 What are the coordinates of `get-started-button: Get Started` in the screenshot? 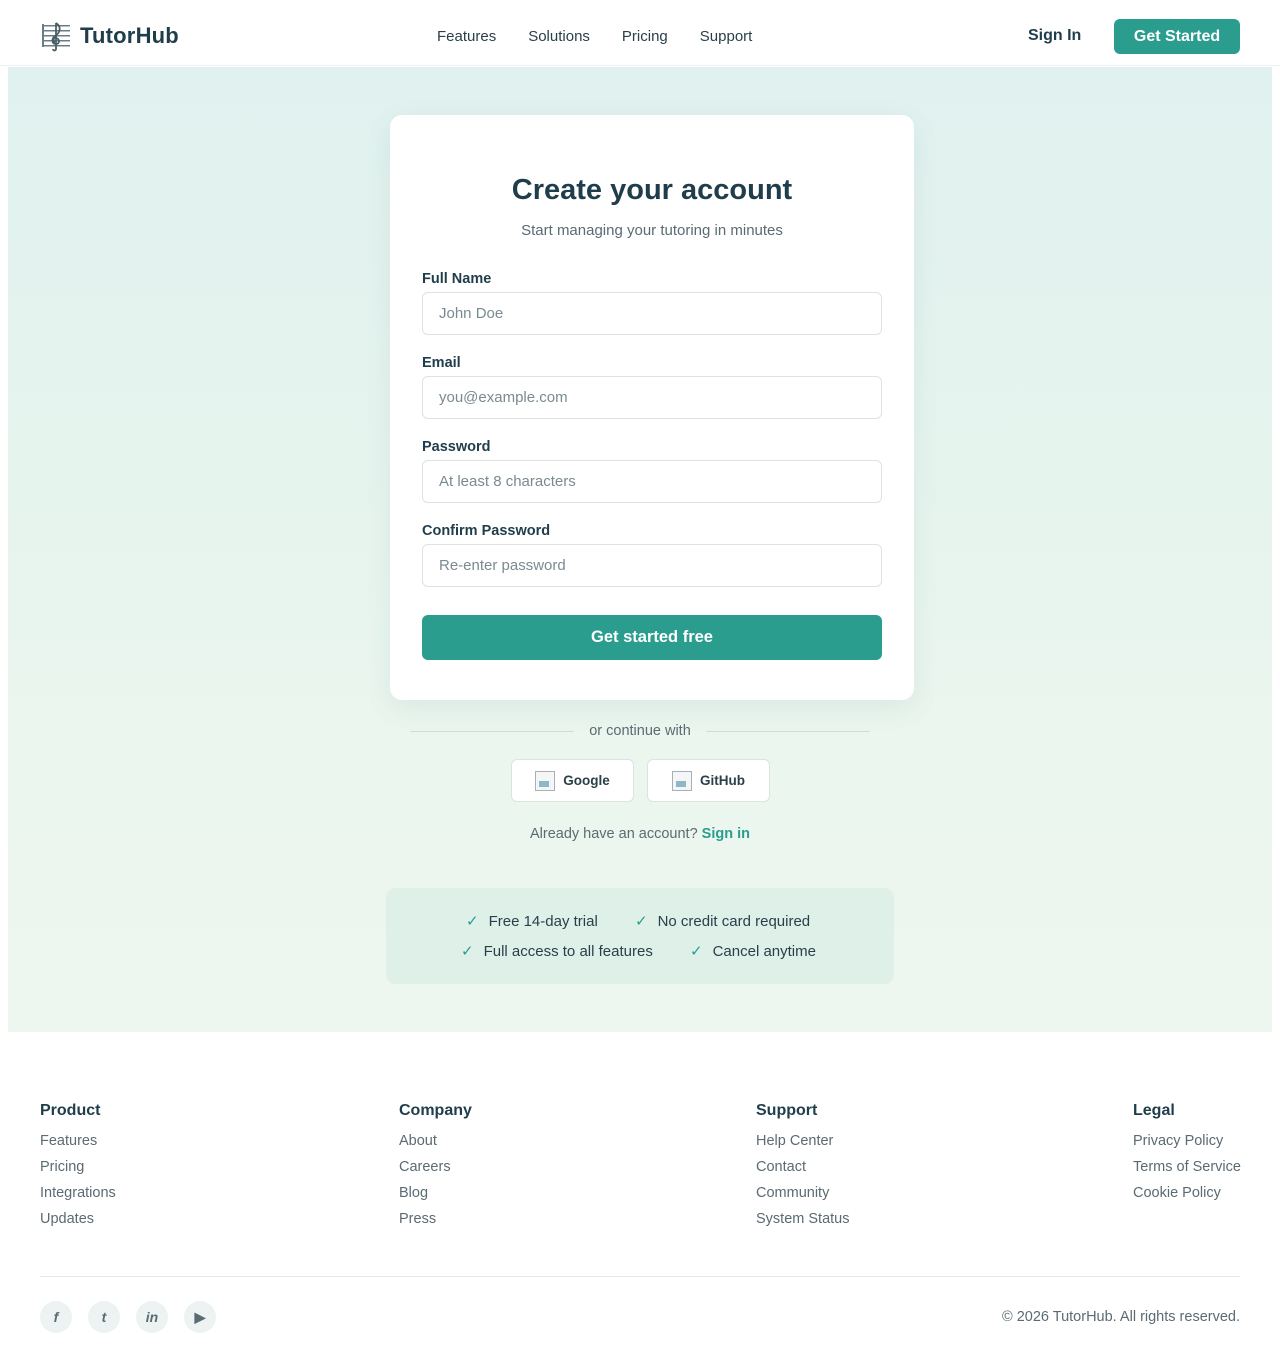 It's located at (1177, 36).